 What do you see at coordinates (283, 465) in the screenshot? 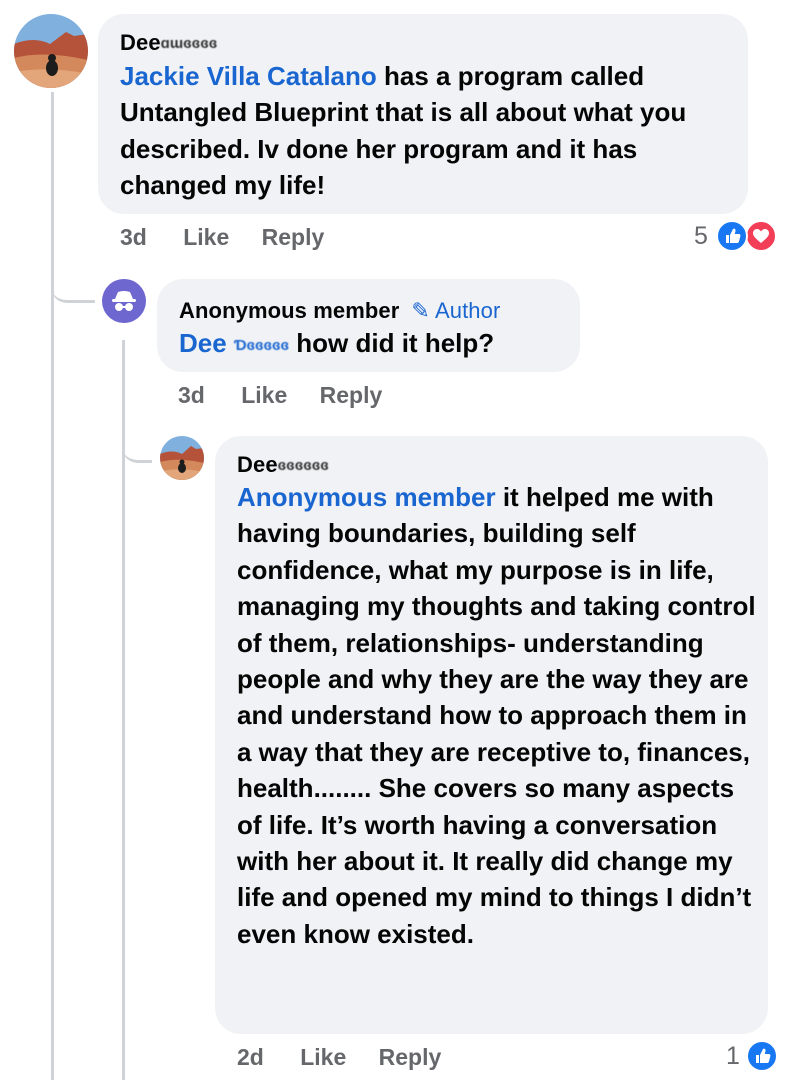
I see `comment-author: Deeɞɞɞɞɞɞ` at bounding box center [283, 465].